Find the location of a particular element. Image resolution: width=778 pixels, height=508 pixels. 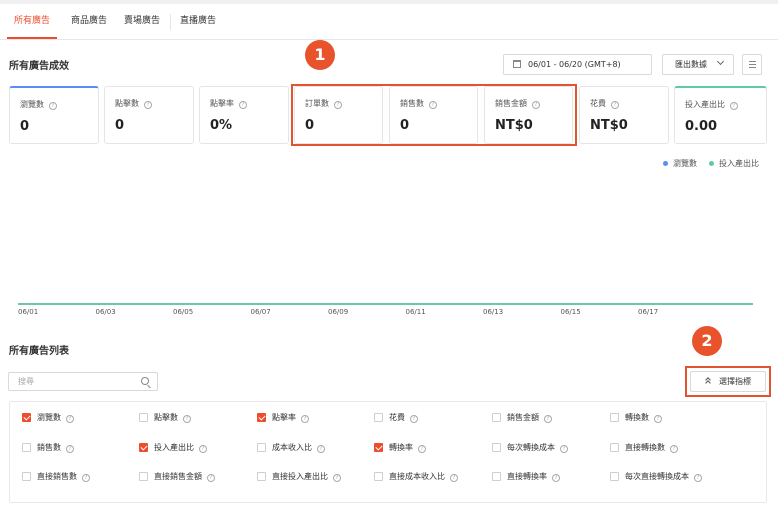

metric-option-label: 每次轉換成本 is located at coordinates (531, 447).